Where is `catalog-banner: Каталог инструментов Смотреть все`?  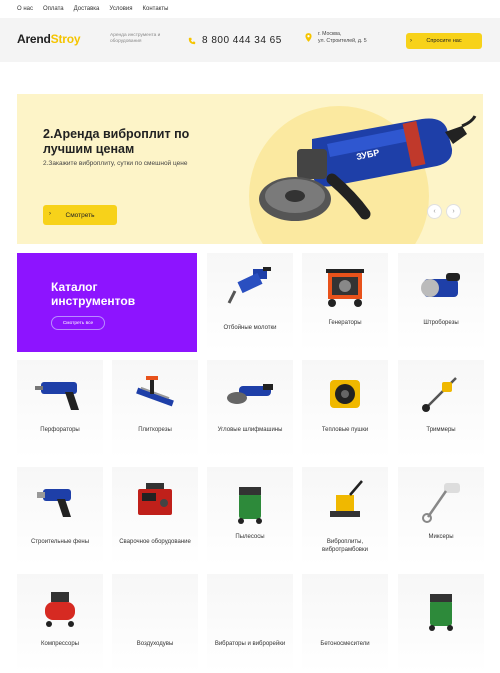 catalog-banner: Каталог инструментов Смотреть все is located at coordinates (107, 302).